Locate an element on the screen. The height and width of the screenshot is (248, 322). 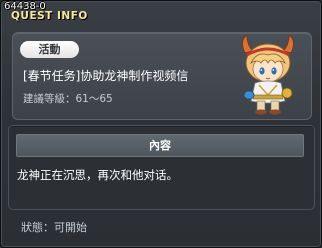
level-range: 61～65 is located at coordinates (94, 99).